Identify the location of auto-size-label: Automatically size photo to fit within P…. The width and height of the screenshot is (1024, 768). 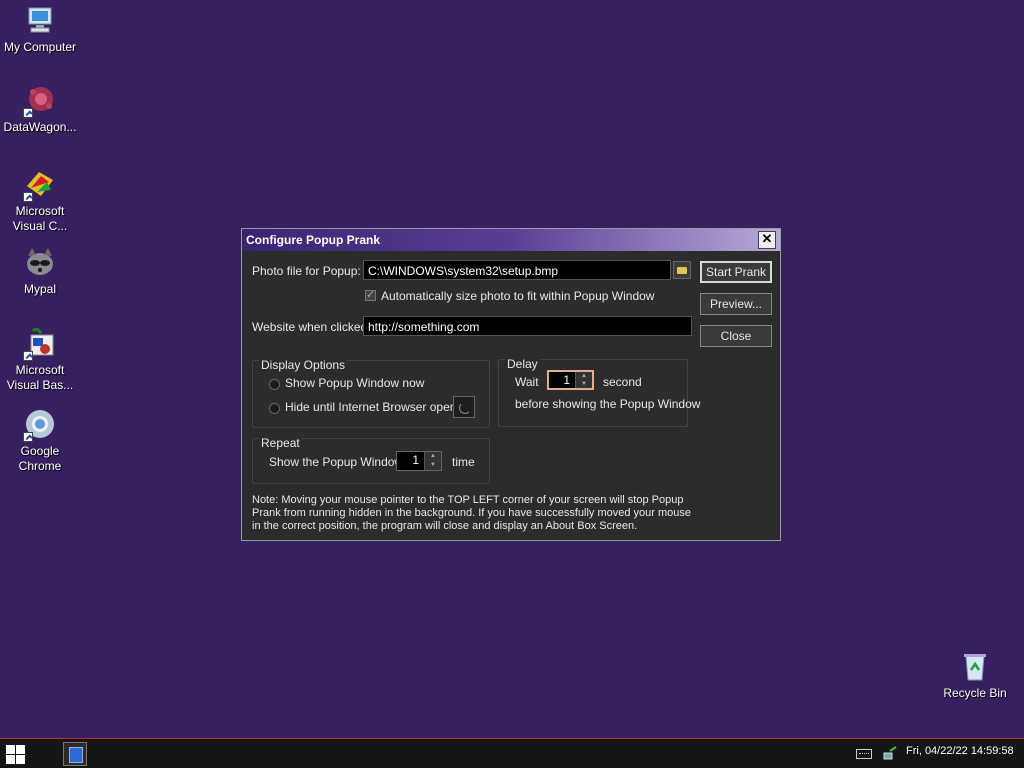
(518, 296).